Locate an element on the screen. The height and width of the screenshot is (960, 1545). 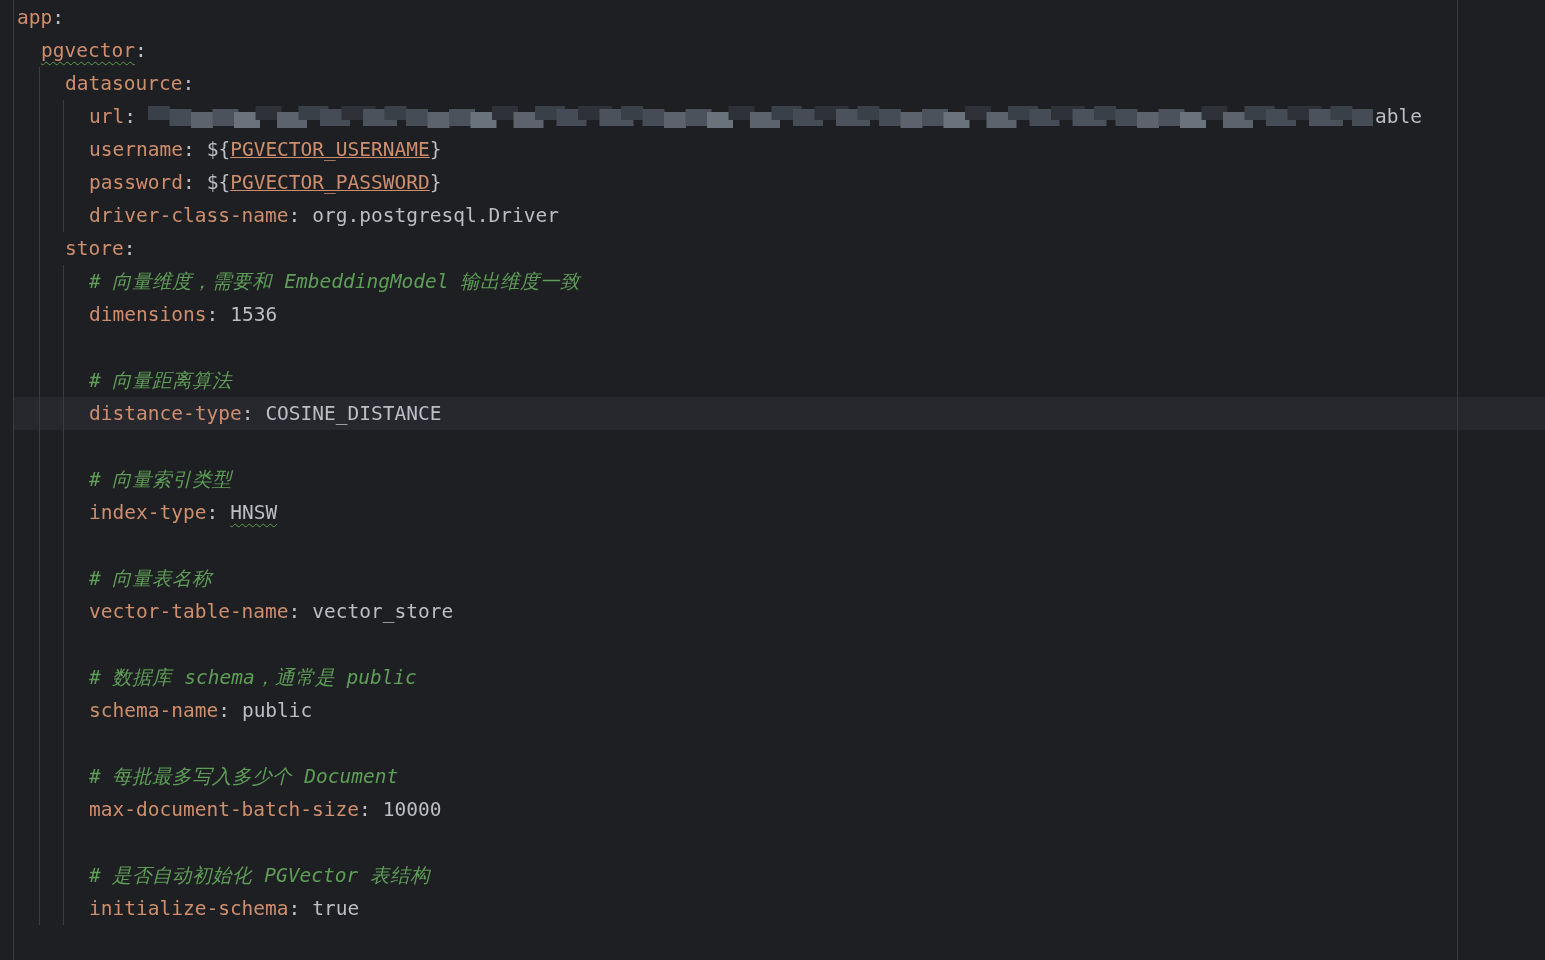
yaml-key: distance-type: is located at coordinates (171, 413).